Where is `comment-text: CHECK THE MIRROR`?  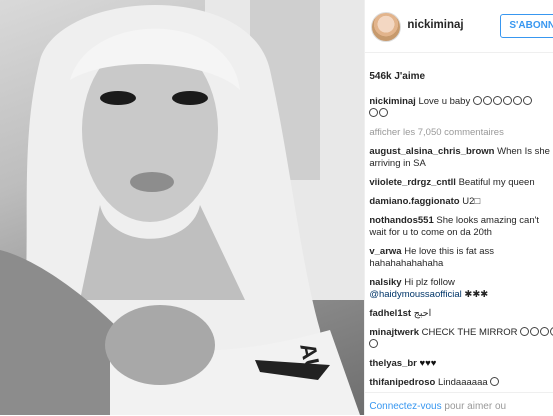
comment-text: CHECK THE MIRROR is located at coordinates (469, 332).